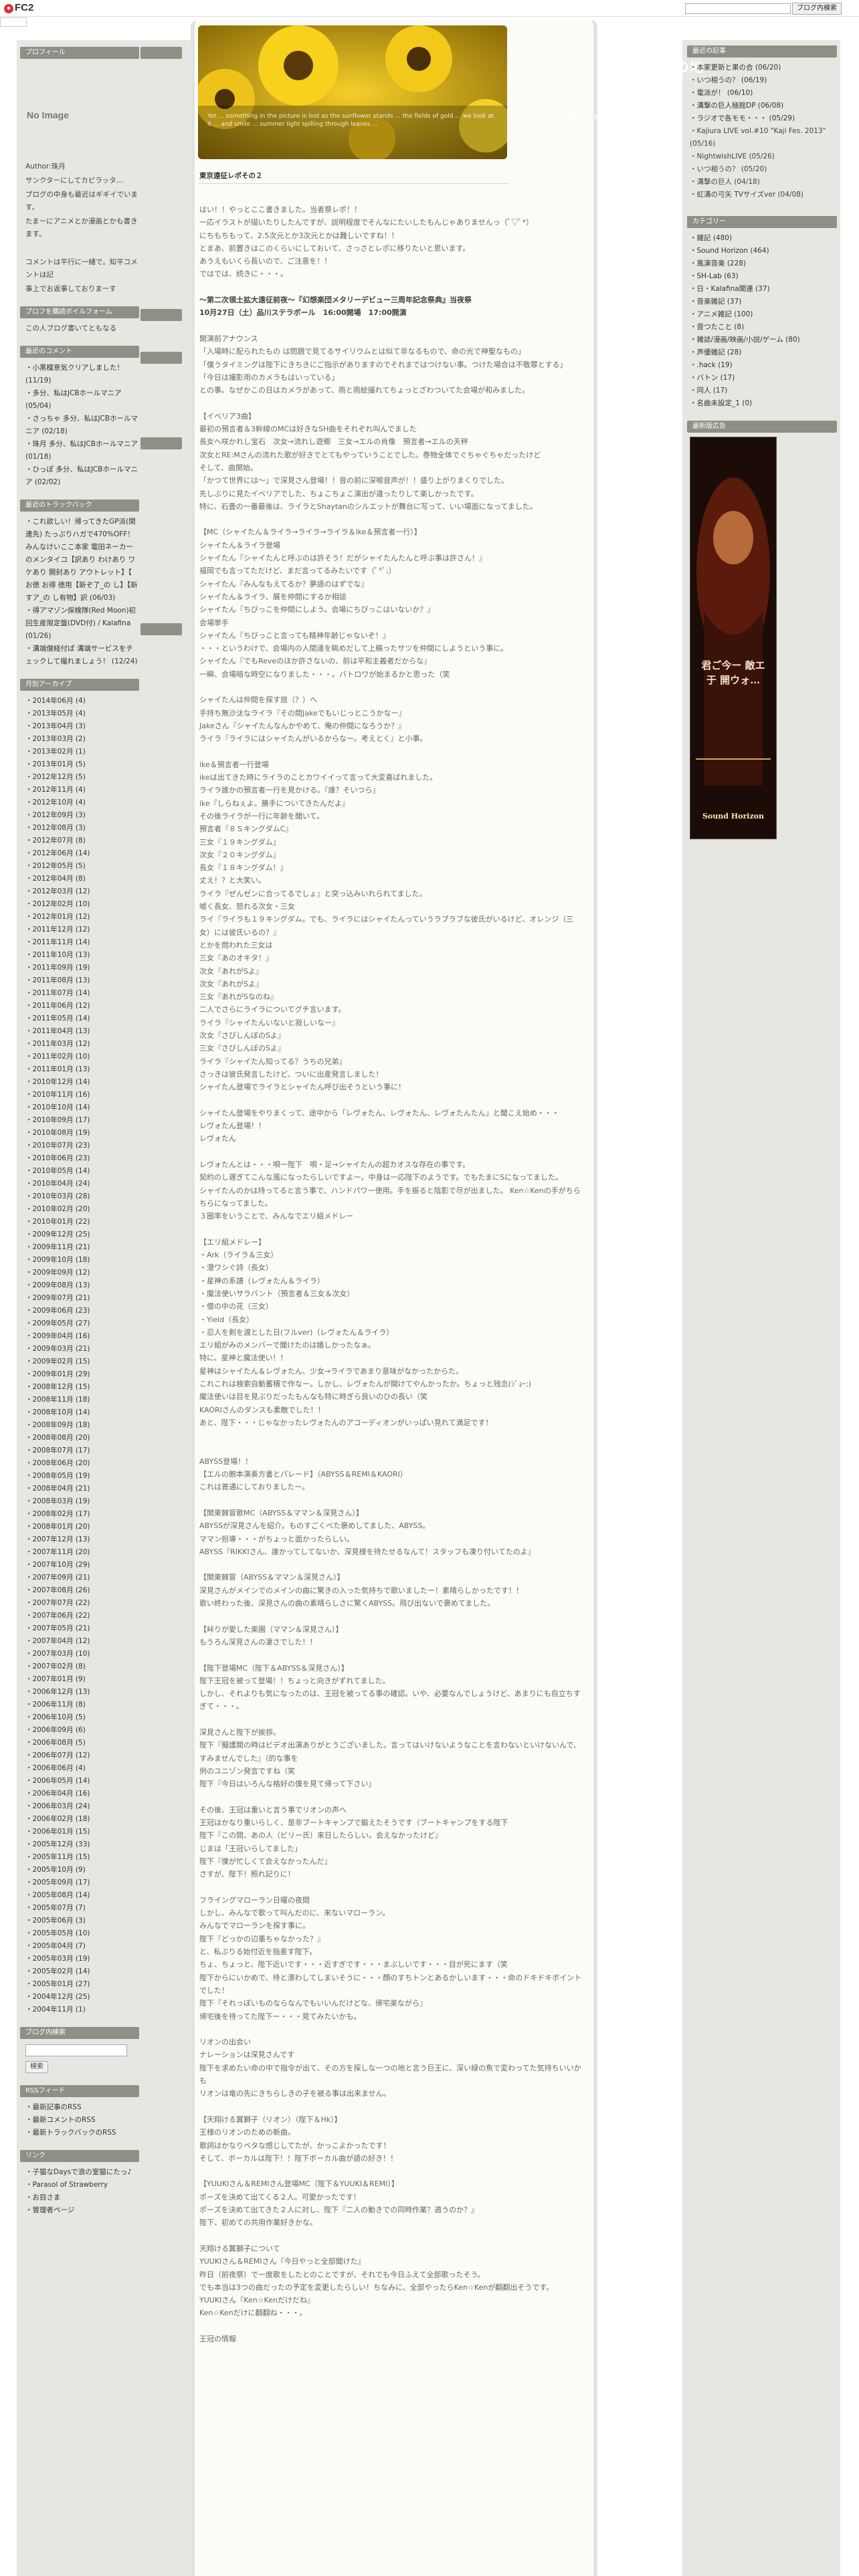 The image size is (859, 2576). Describe the element at coordinates (57, 1069) in the screenshot. I see `archive-item-link: ・2011年01月 (13)` at that location.